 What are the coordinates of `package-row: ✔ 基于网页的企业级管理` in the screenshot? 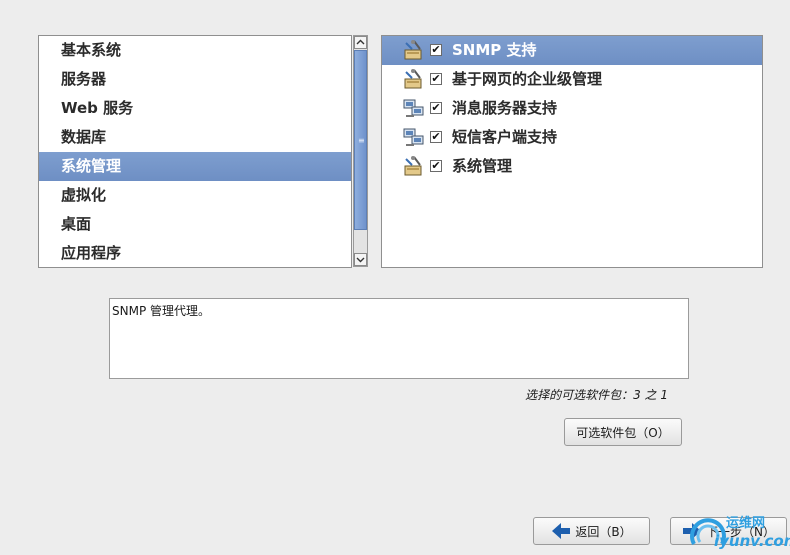 It's located at (572, 79).